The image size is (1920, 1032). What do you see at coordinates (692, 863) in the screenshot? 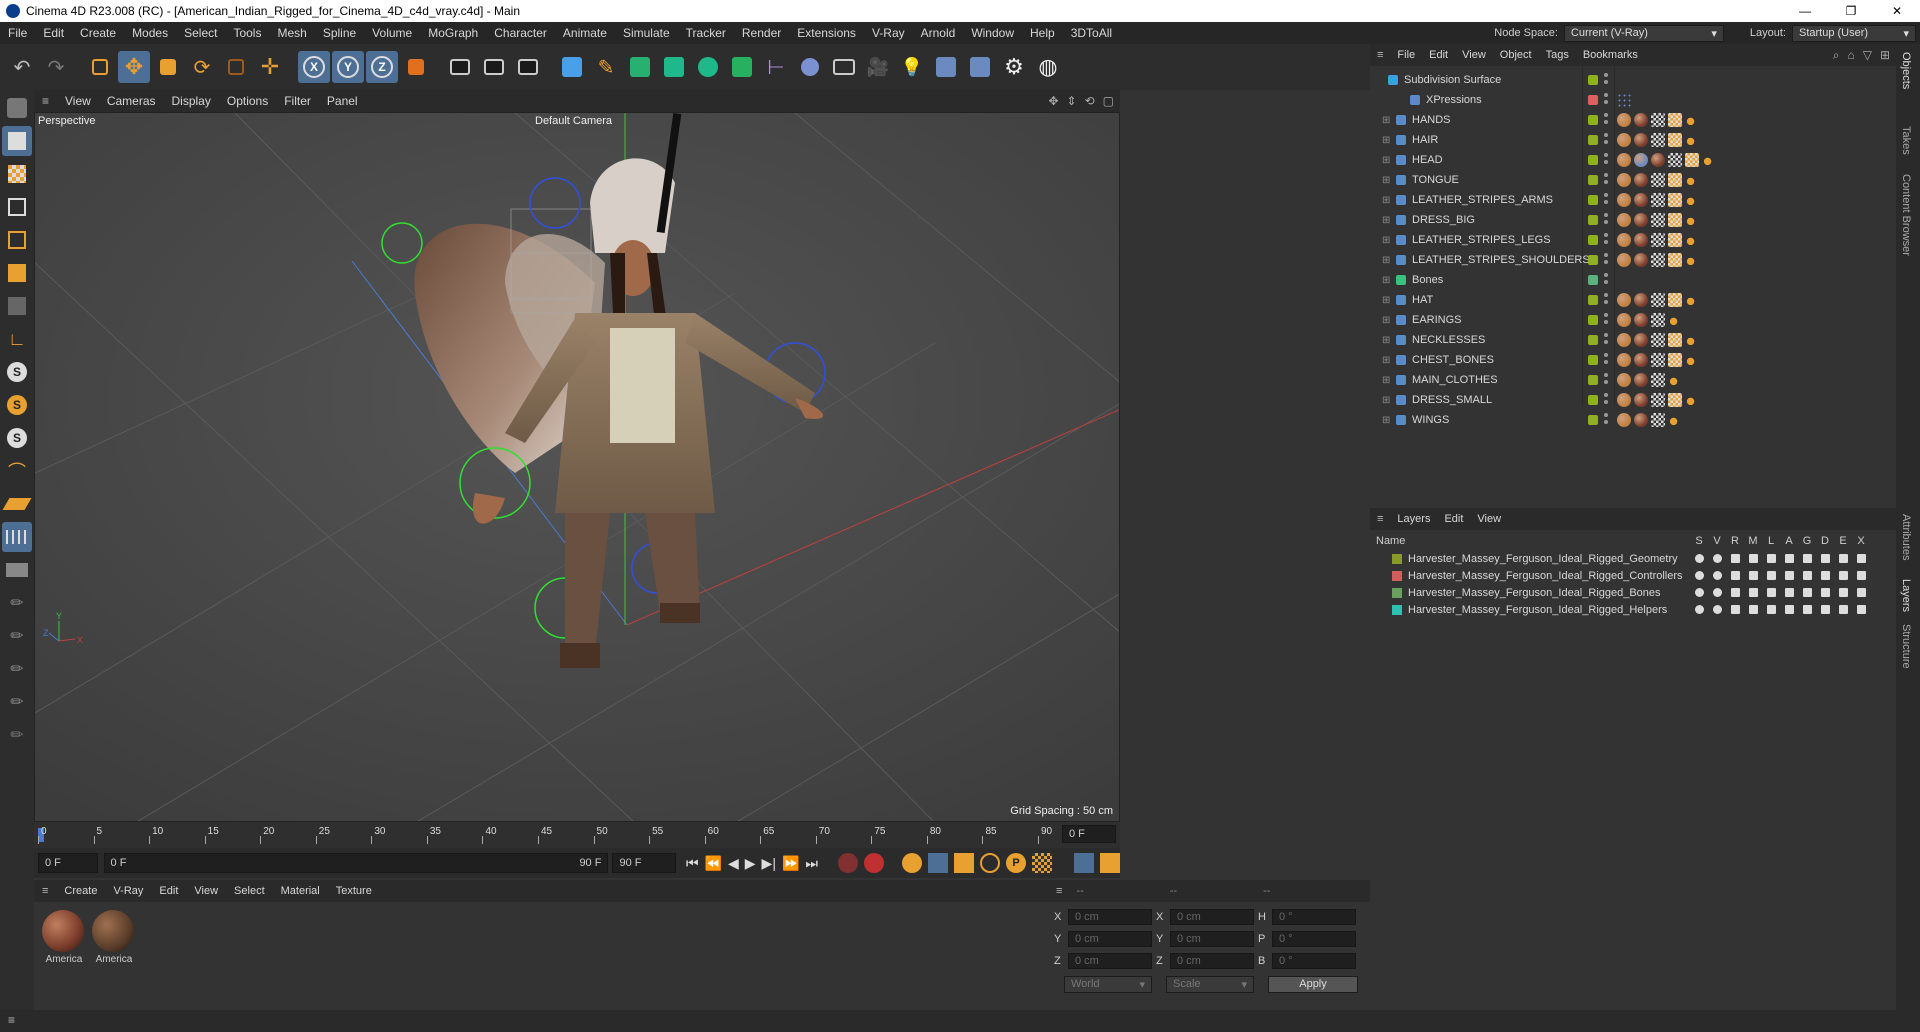
I see `go-to-start-button: ⏮` at bounding box center [692, 863].